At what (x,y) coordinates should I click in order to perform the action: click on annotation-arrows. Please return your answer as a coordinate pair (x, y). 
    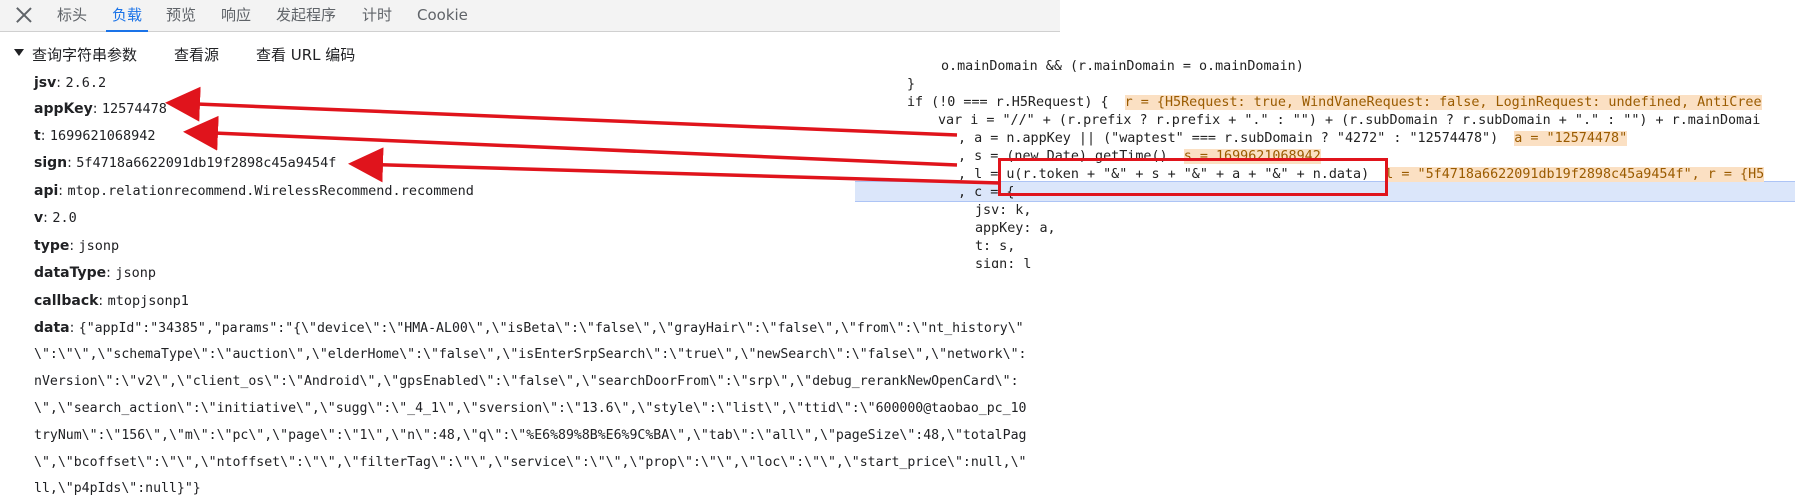
    Looking at the image, I should click on (583, 135).